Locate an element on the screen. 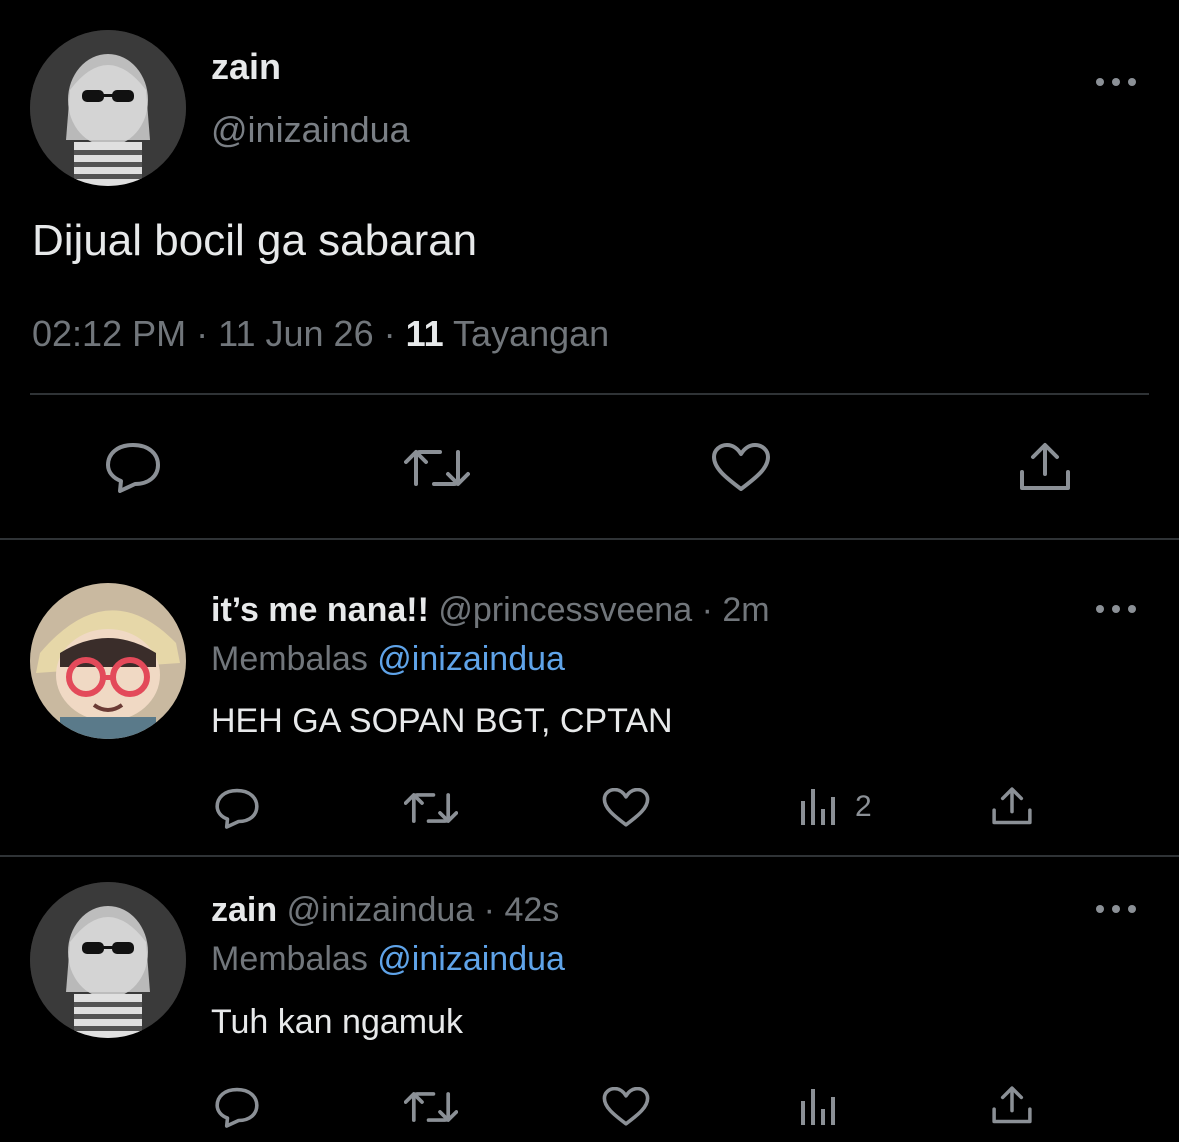 This screenshot has height=1142, width=1179. tweet-text: Dijual bocil ga sabaran is located at coordinates (255, 240).